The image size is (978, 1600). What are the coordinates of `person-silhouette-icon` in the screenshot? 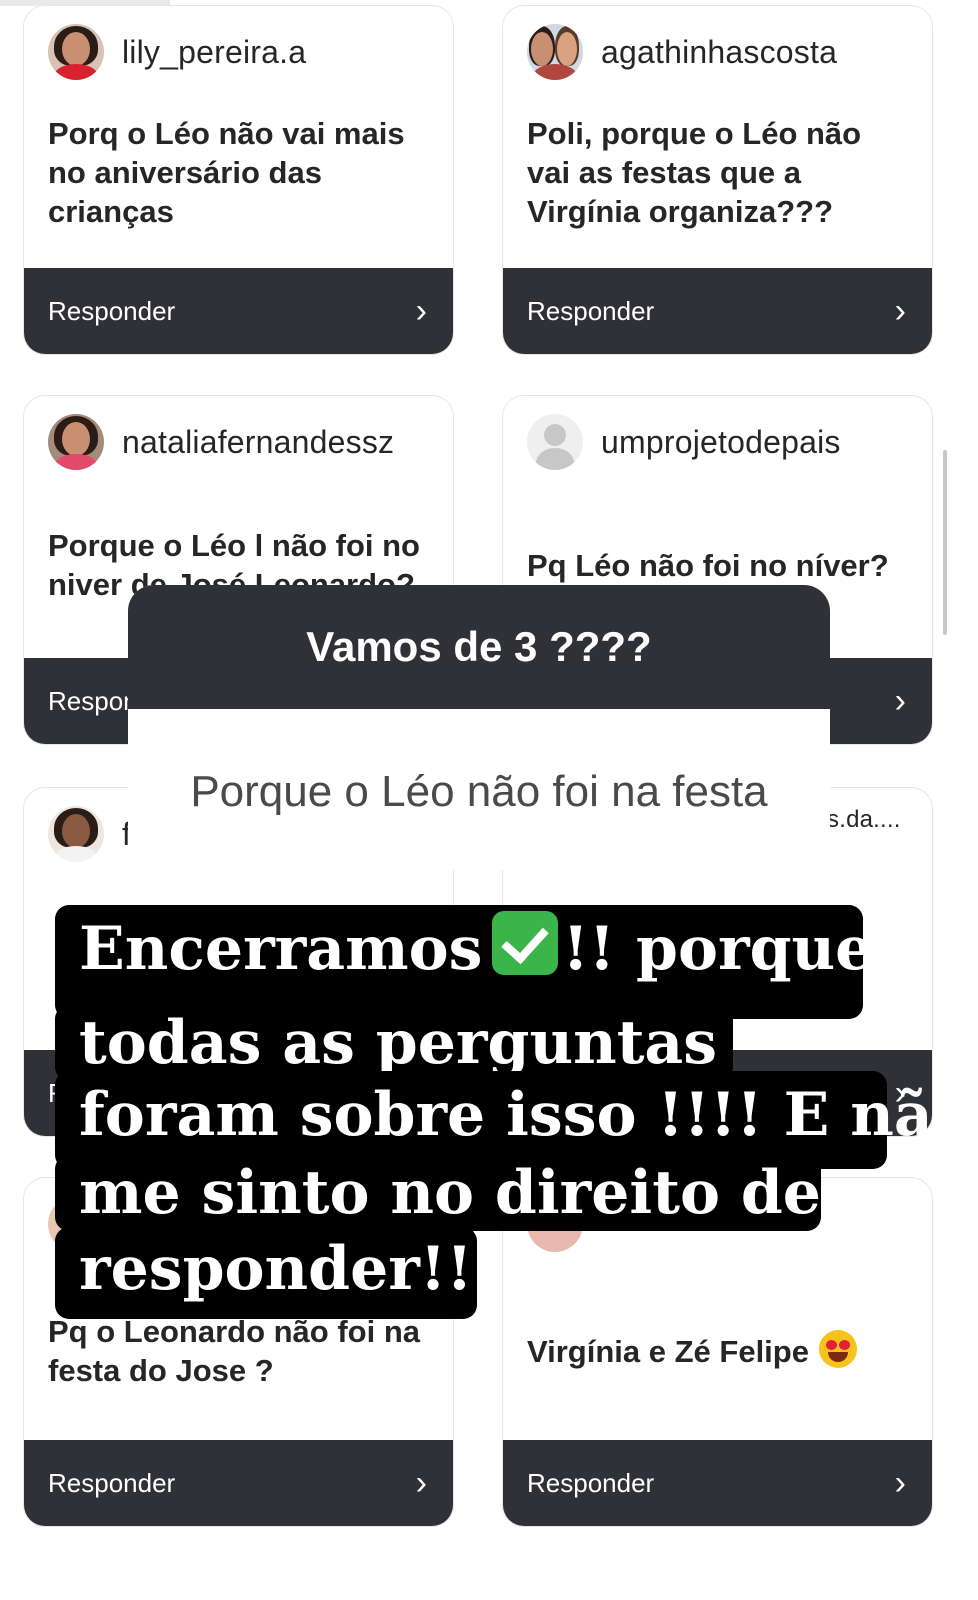 It's located at (555, 442).